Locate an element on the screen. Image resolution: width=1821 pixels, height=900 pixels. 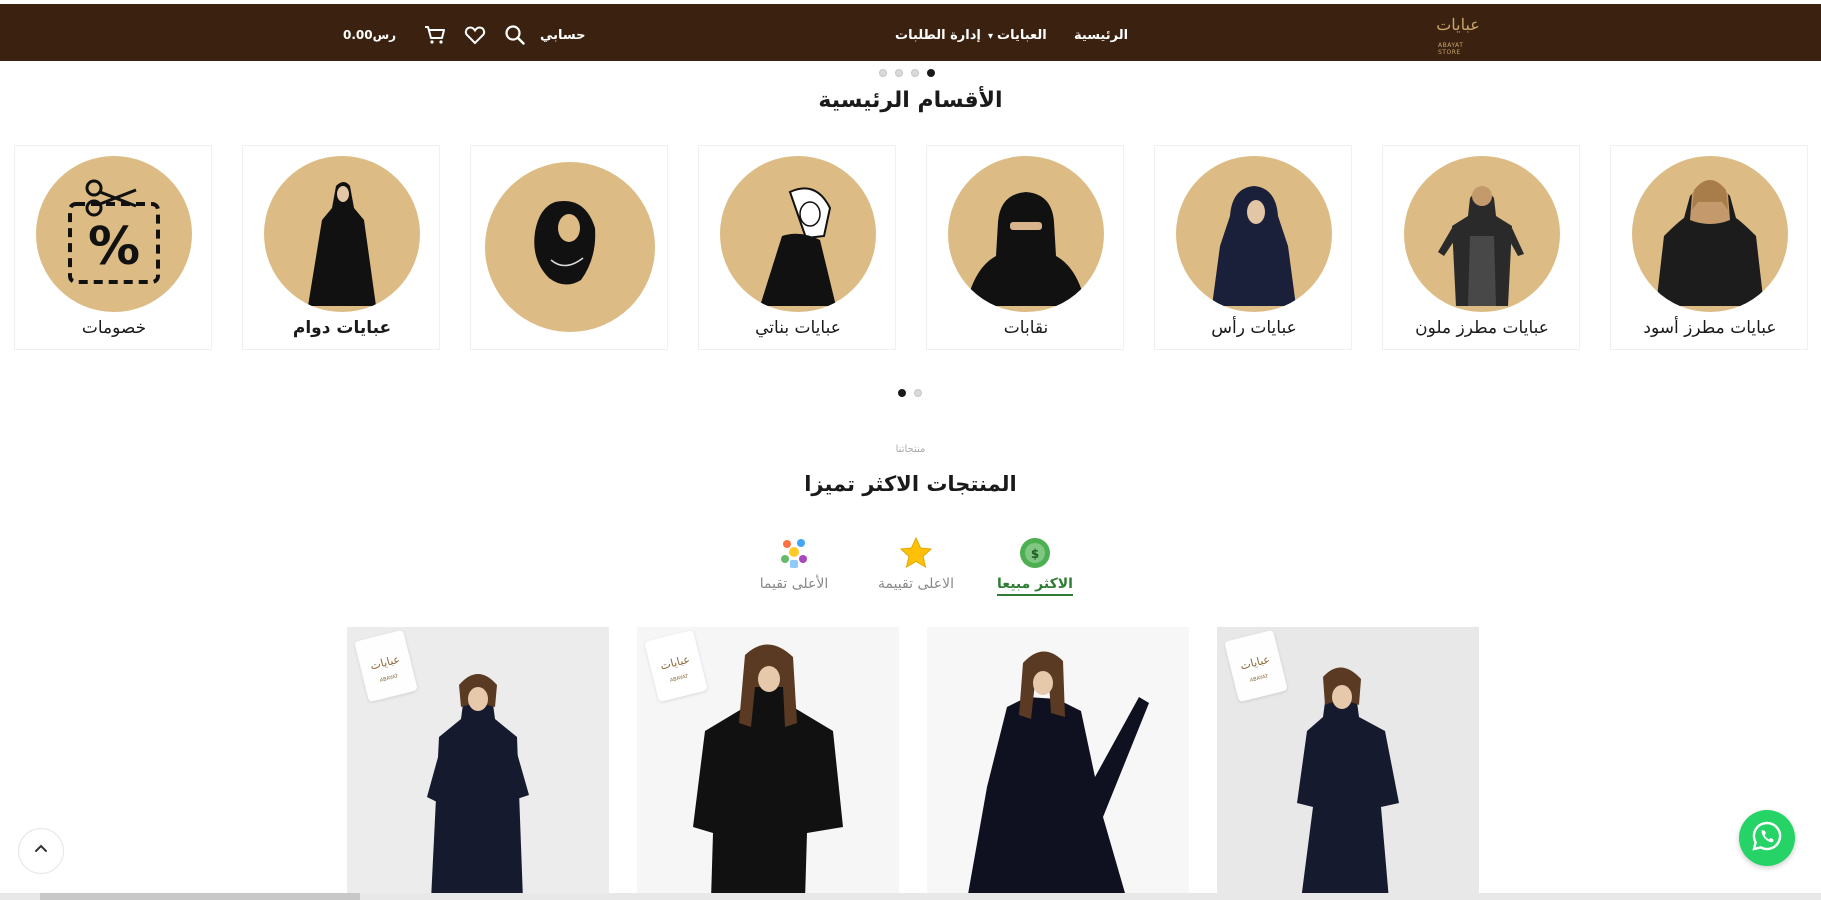
account-link: حسابي is located at coordinates (563, 35).